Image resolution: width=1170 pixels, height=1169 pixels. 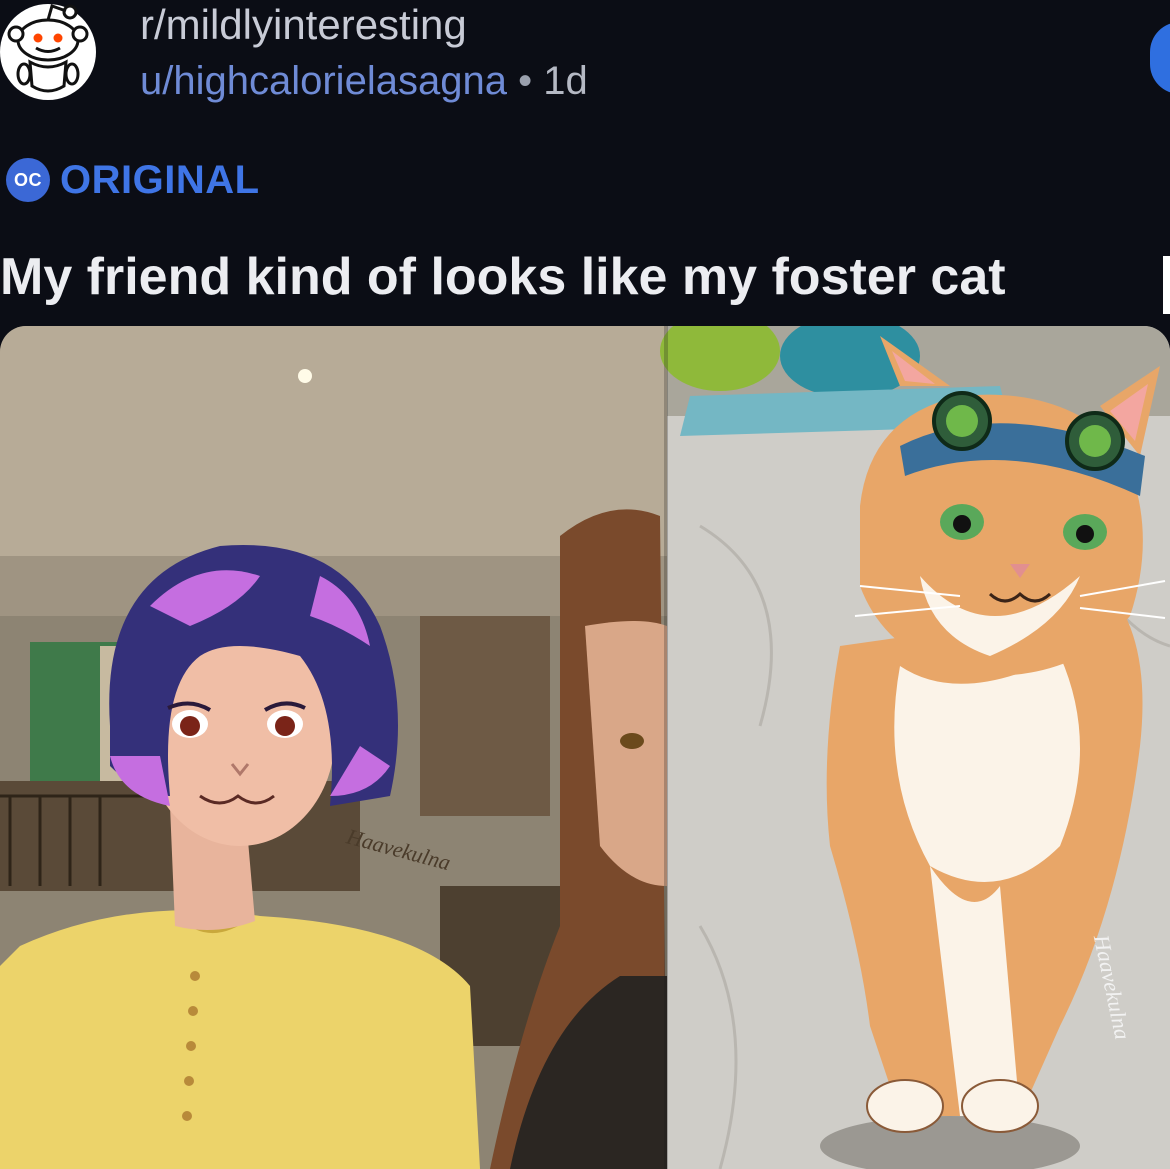 What do you see at coordinates (28, 180) in the screenshot?
I see `oc-badge-icon: OC` at bounding box center [28, 180].